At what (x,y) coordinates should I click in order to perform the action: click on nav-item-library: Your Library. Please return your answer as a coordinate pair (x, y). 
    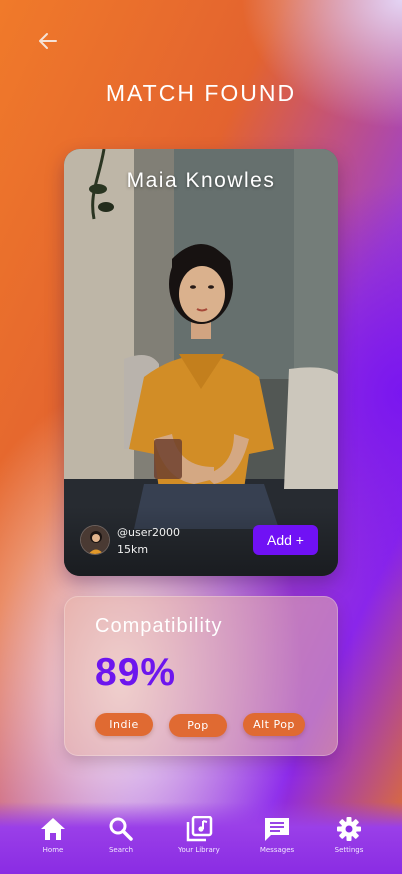
    Looking at the image, I should click on (199, 835).